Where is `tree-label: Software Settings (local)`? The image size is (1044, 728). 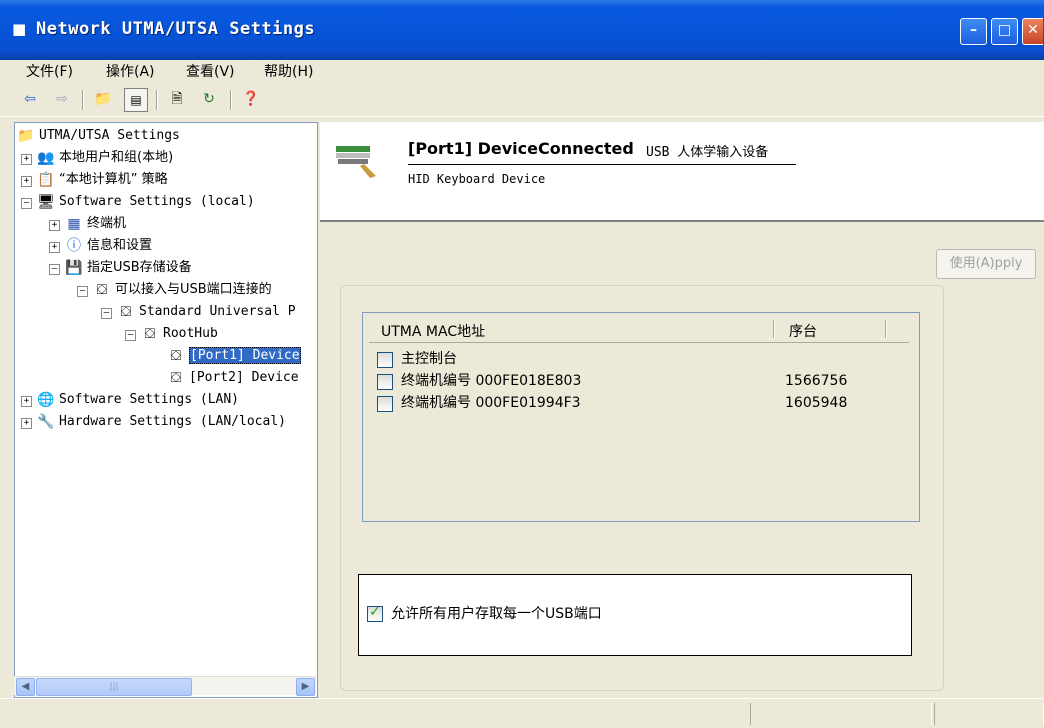 tree-label: Software Settings (local) is located at coordinates (157, 201).